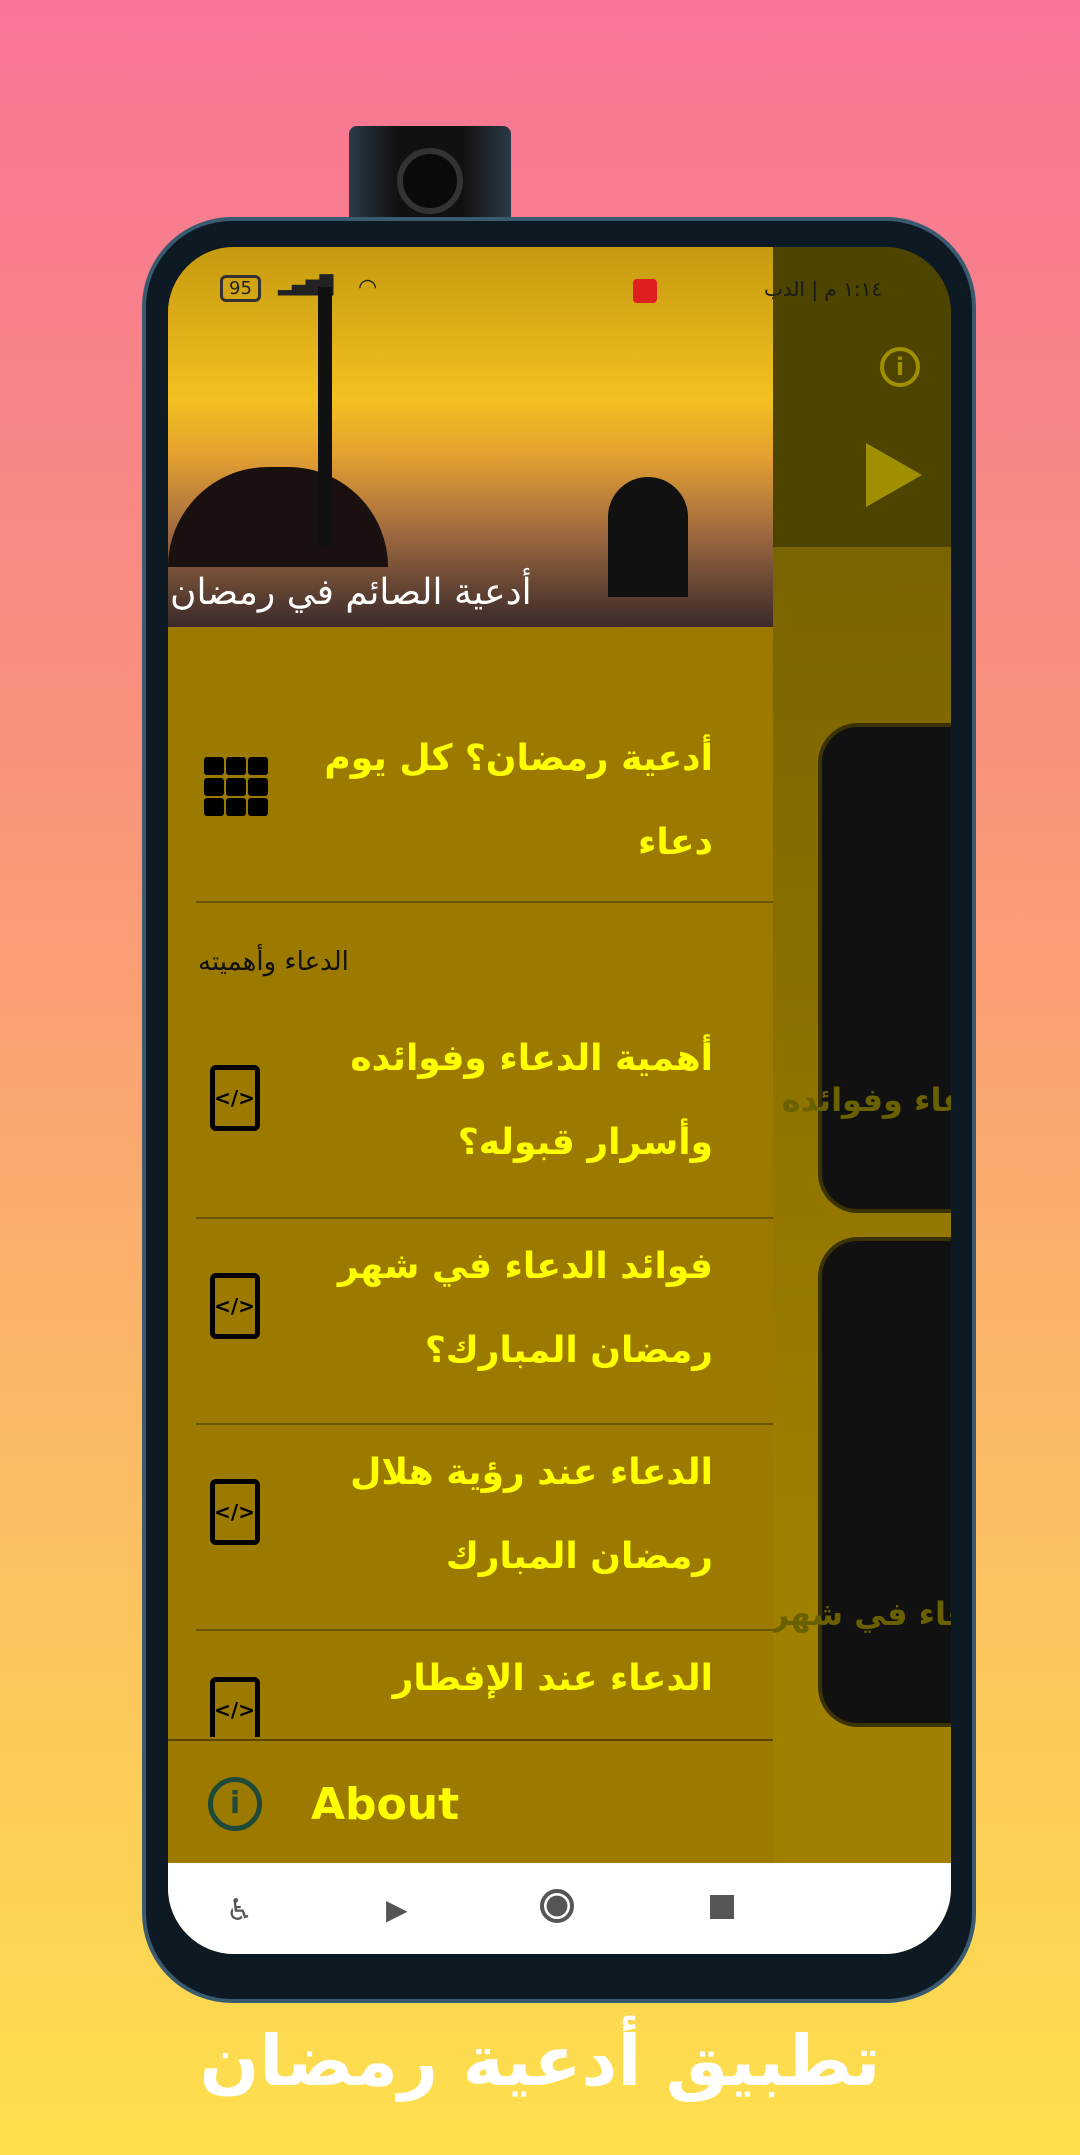 Image resolution: width=1080 pixels, height=2155 pixels. What do you see at coordinates (273, 962) in the screenshot?
I see `section-title: الدعاء وأهميته` at bounding box center [273, 962].